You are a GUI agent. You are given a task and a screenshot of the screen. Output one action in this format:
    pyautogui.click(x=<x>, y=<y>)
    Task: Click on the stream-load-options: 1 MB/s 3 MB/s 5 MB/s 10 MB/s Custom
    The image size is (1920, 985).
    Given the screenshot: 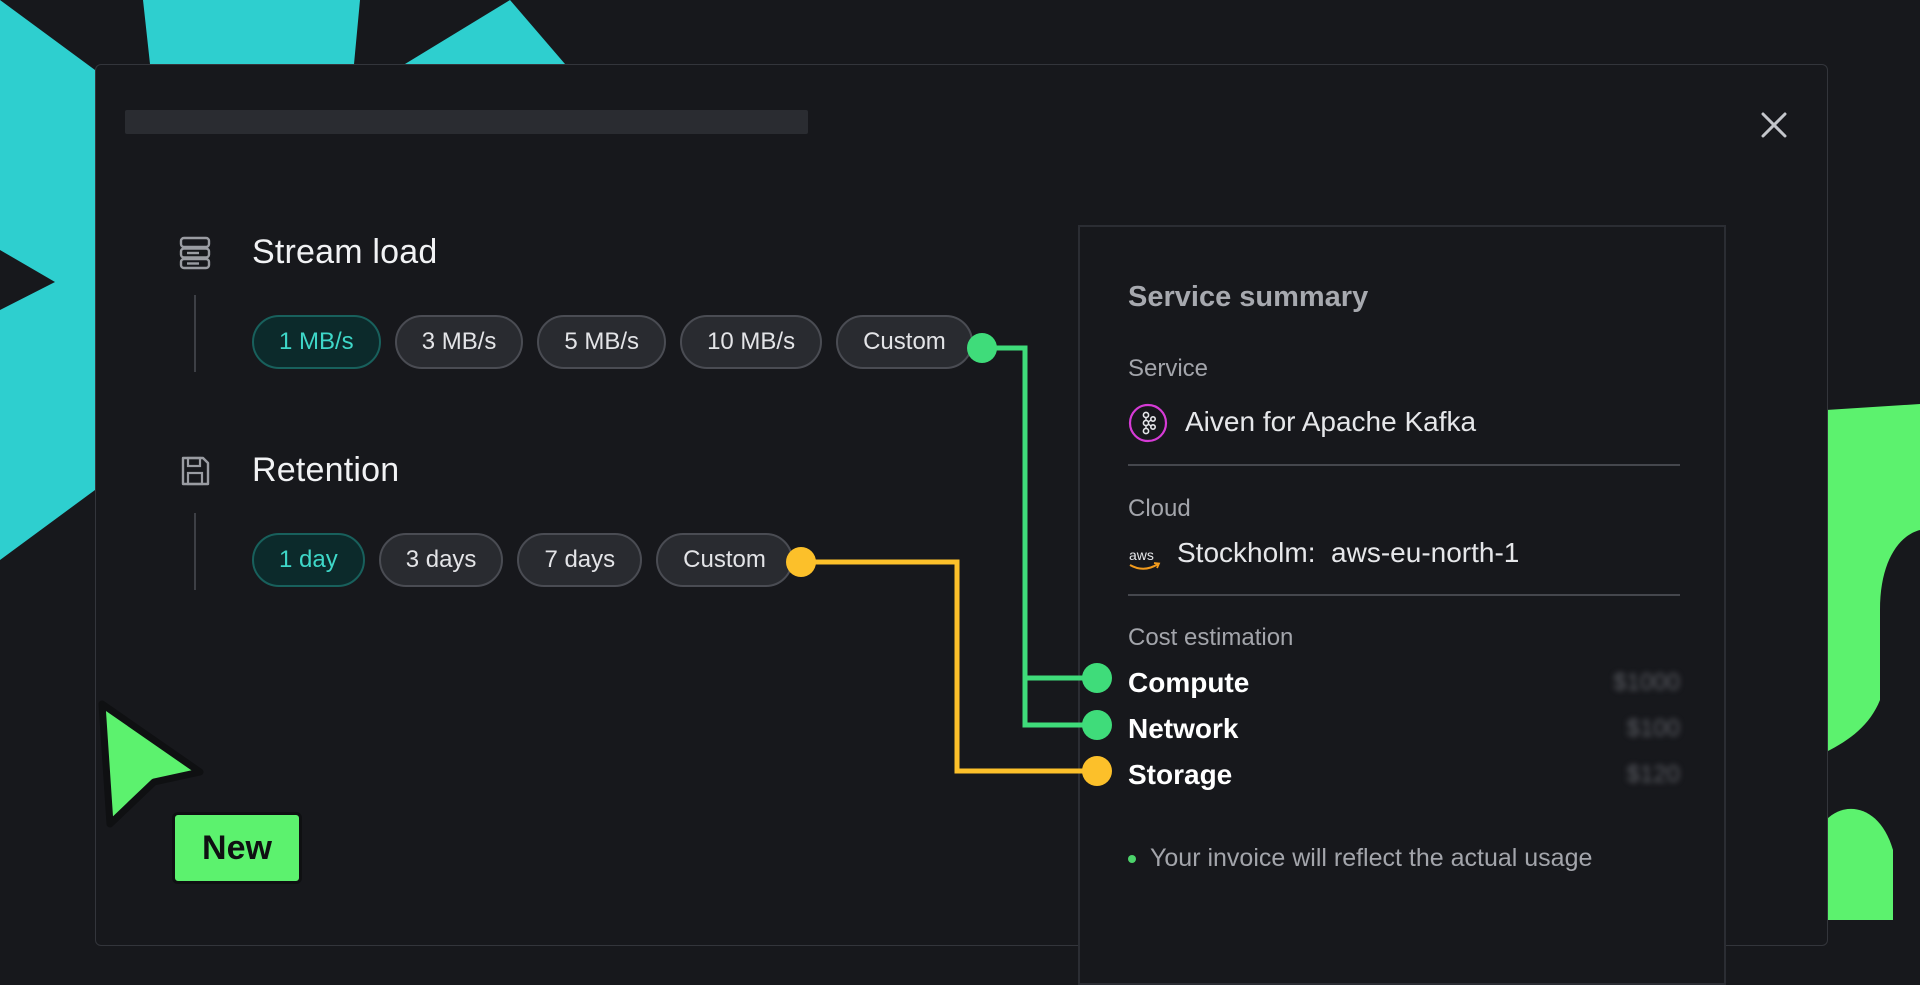 What is the action you would take?
    pyautogui.click(x=612, y=342)
    